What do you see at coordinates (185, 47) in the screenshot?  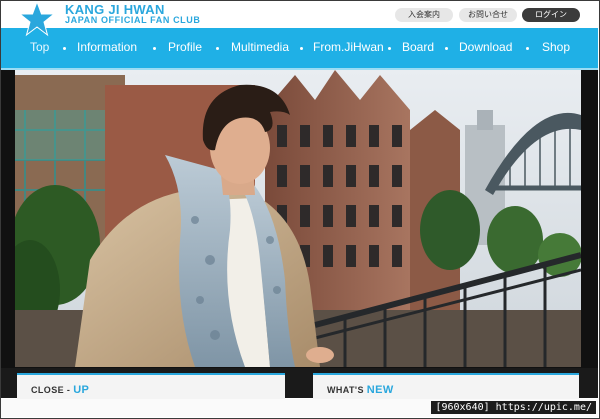 I see `nav-item-profile: Profile` at bounding box center [185, 47].